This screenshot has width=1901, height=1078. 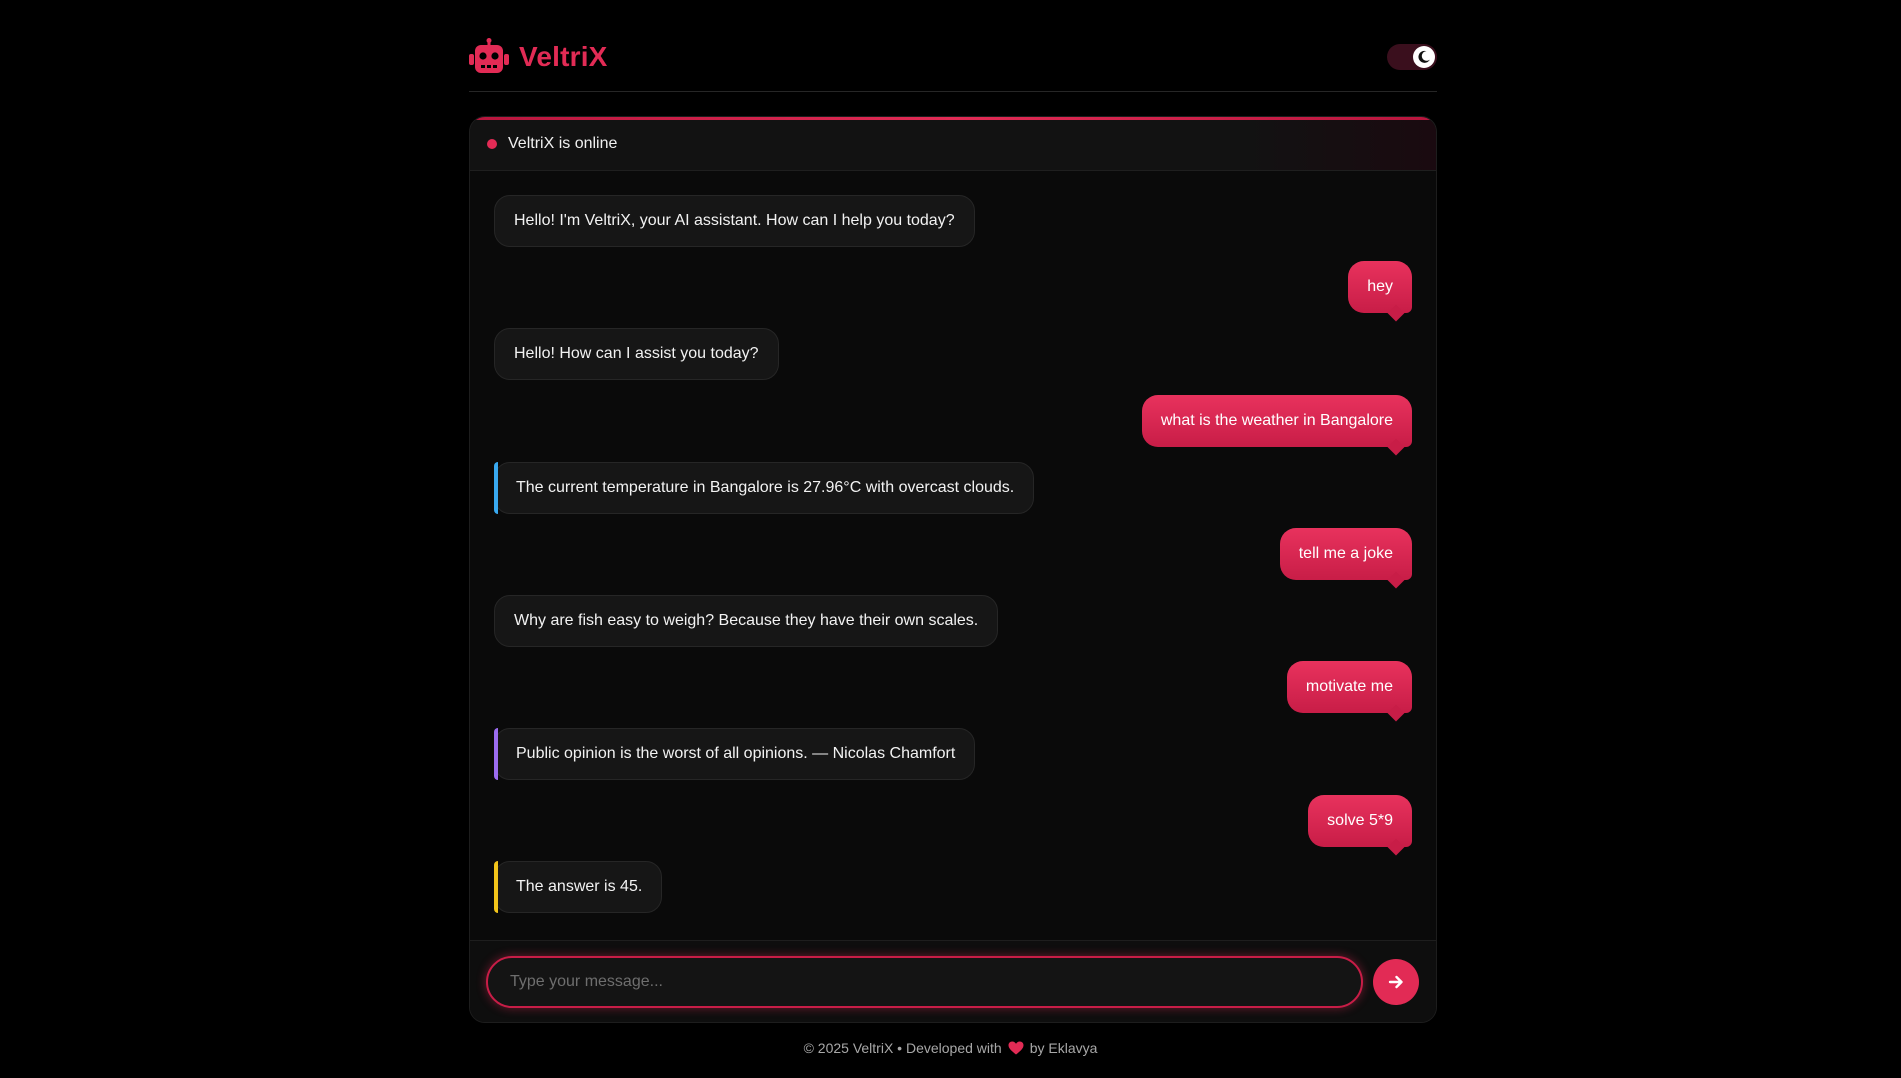 I want to click on input-area, so click(x=953, y=981).